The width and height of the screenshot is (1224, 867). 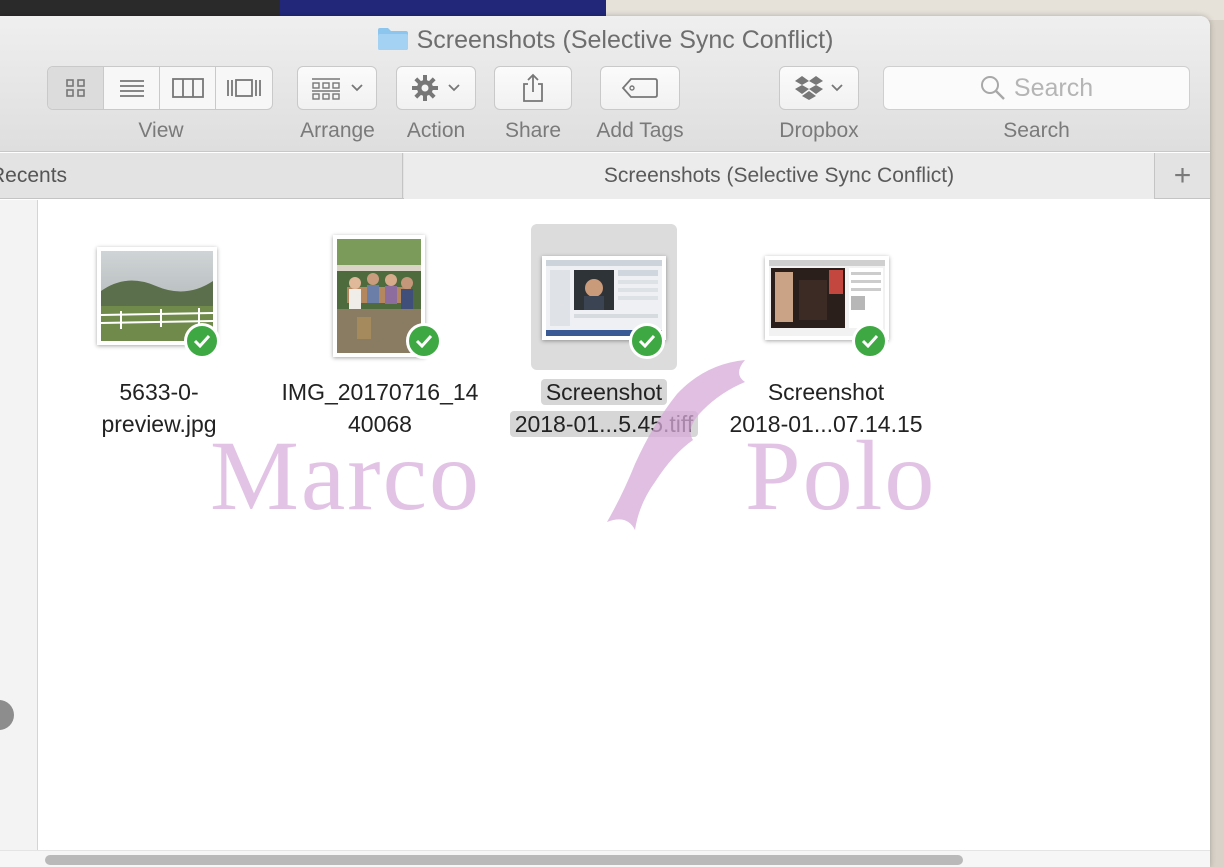 I want to click on scrollbar-thumb, so click(x=504, y=860).